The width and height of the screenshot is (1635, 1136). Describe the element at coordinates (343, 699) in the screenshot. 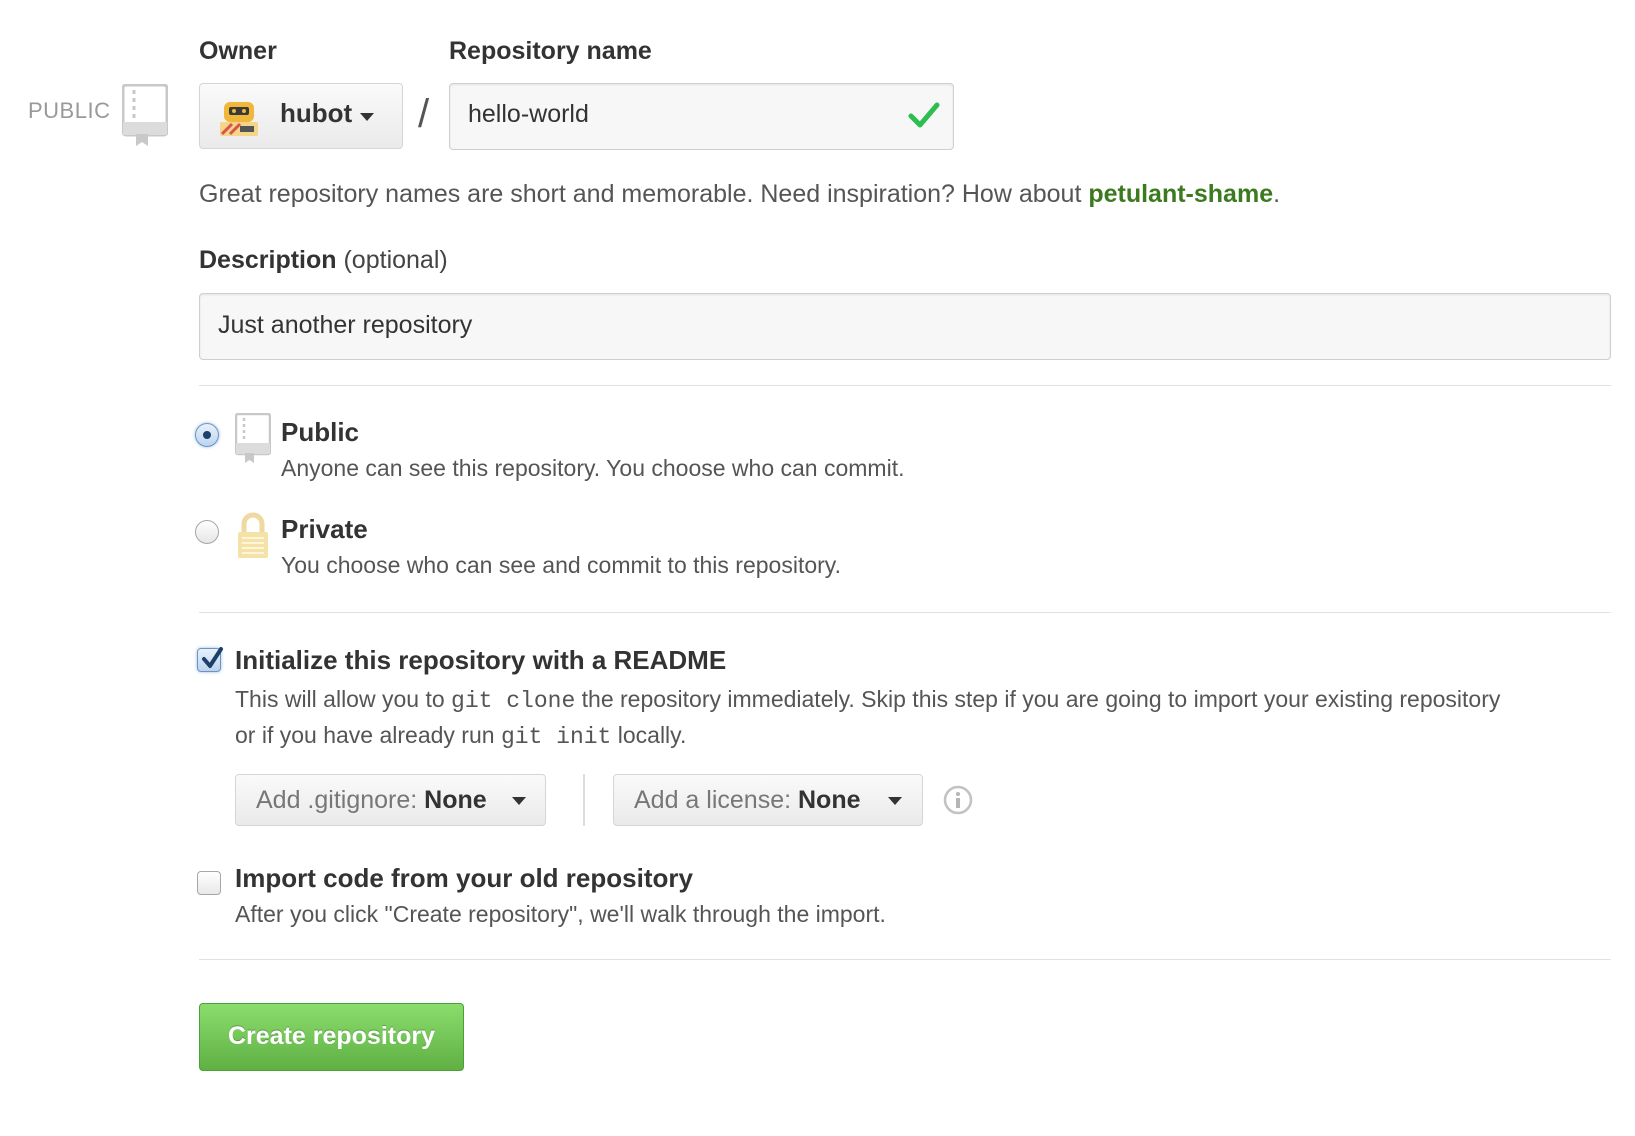

I see `readme-desc-part: This will allow you to` at that location.